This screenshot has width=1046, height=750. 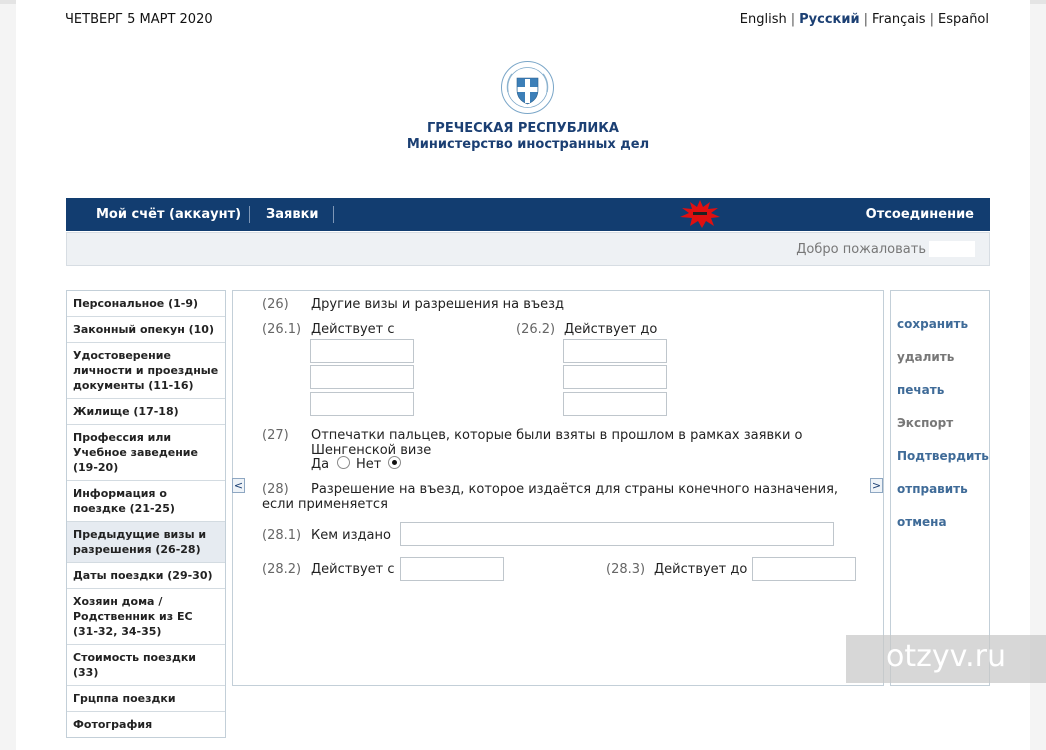 What do you see at coordinates (369, 464) in the screenshot?
I see `fingerprints-no-label: Нет` at bounding box center [369, 464].